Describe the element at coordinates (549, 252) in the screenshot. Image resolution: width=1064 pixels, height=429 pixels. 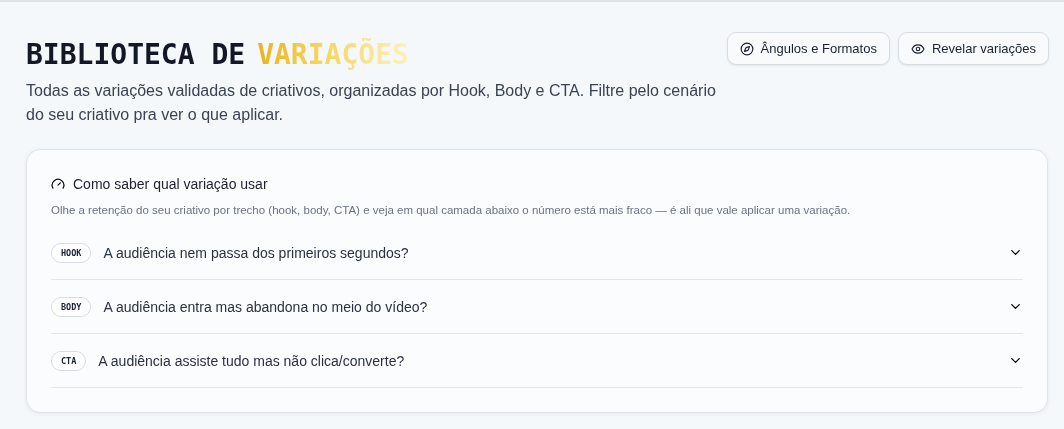
I see `accordion-question: A audiência nem passa dos primeiros segundos?` at that location.